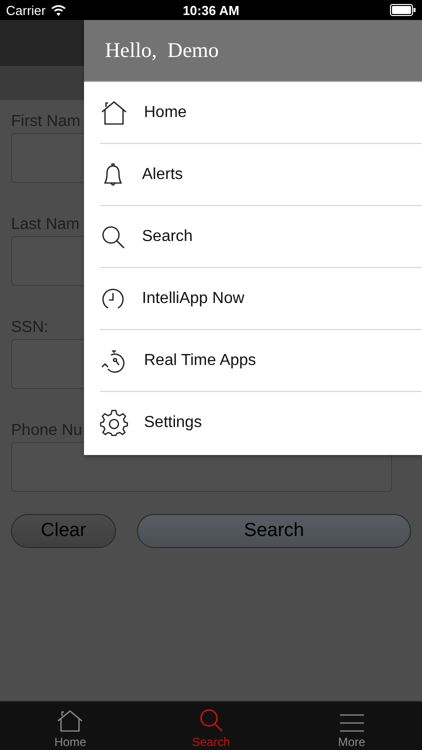  What do you see at coordinates (261, 423) in the screenshot?
I see `menu-item: Settings` at bounding box center [261, 423].